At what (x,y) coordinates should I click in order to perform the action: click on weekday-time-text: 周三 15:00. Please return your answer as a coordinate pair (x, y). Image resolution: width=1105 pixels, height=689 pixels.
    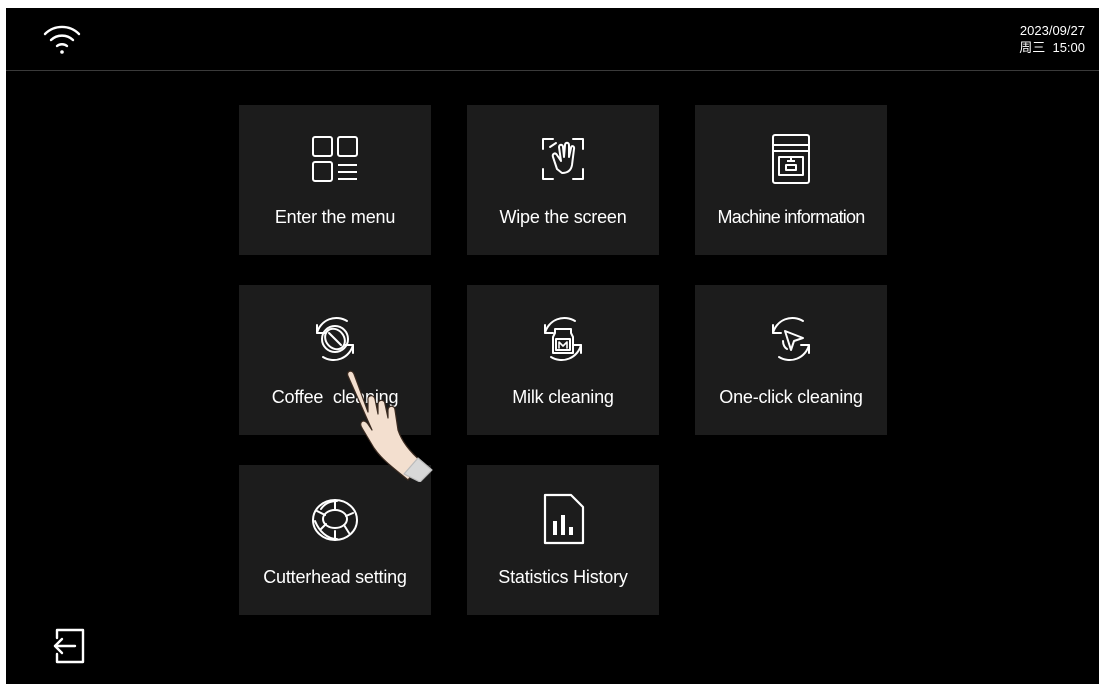
    Looking at the image, I should click on (1052, 47).